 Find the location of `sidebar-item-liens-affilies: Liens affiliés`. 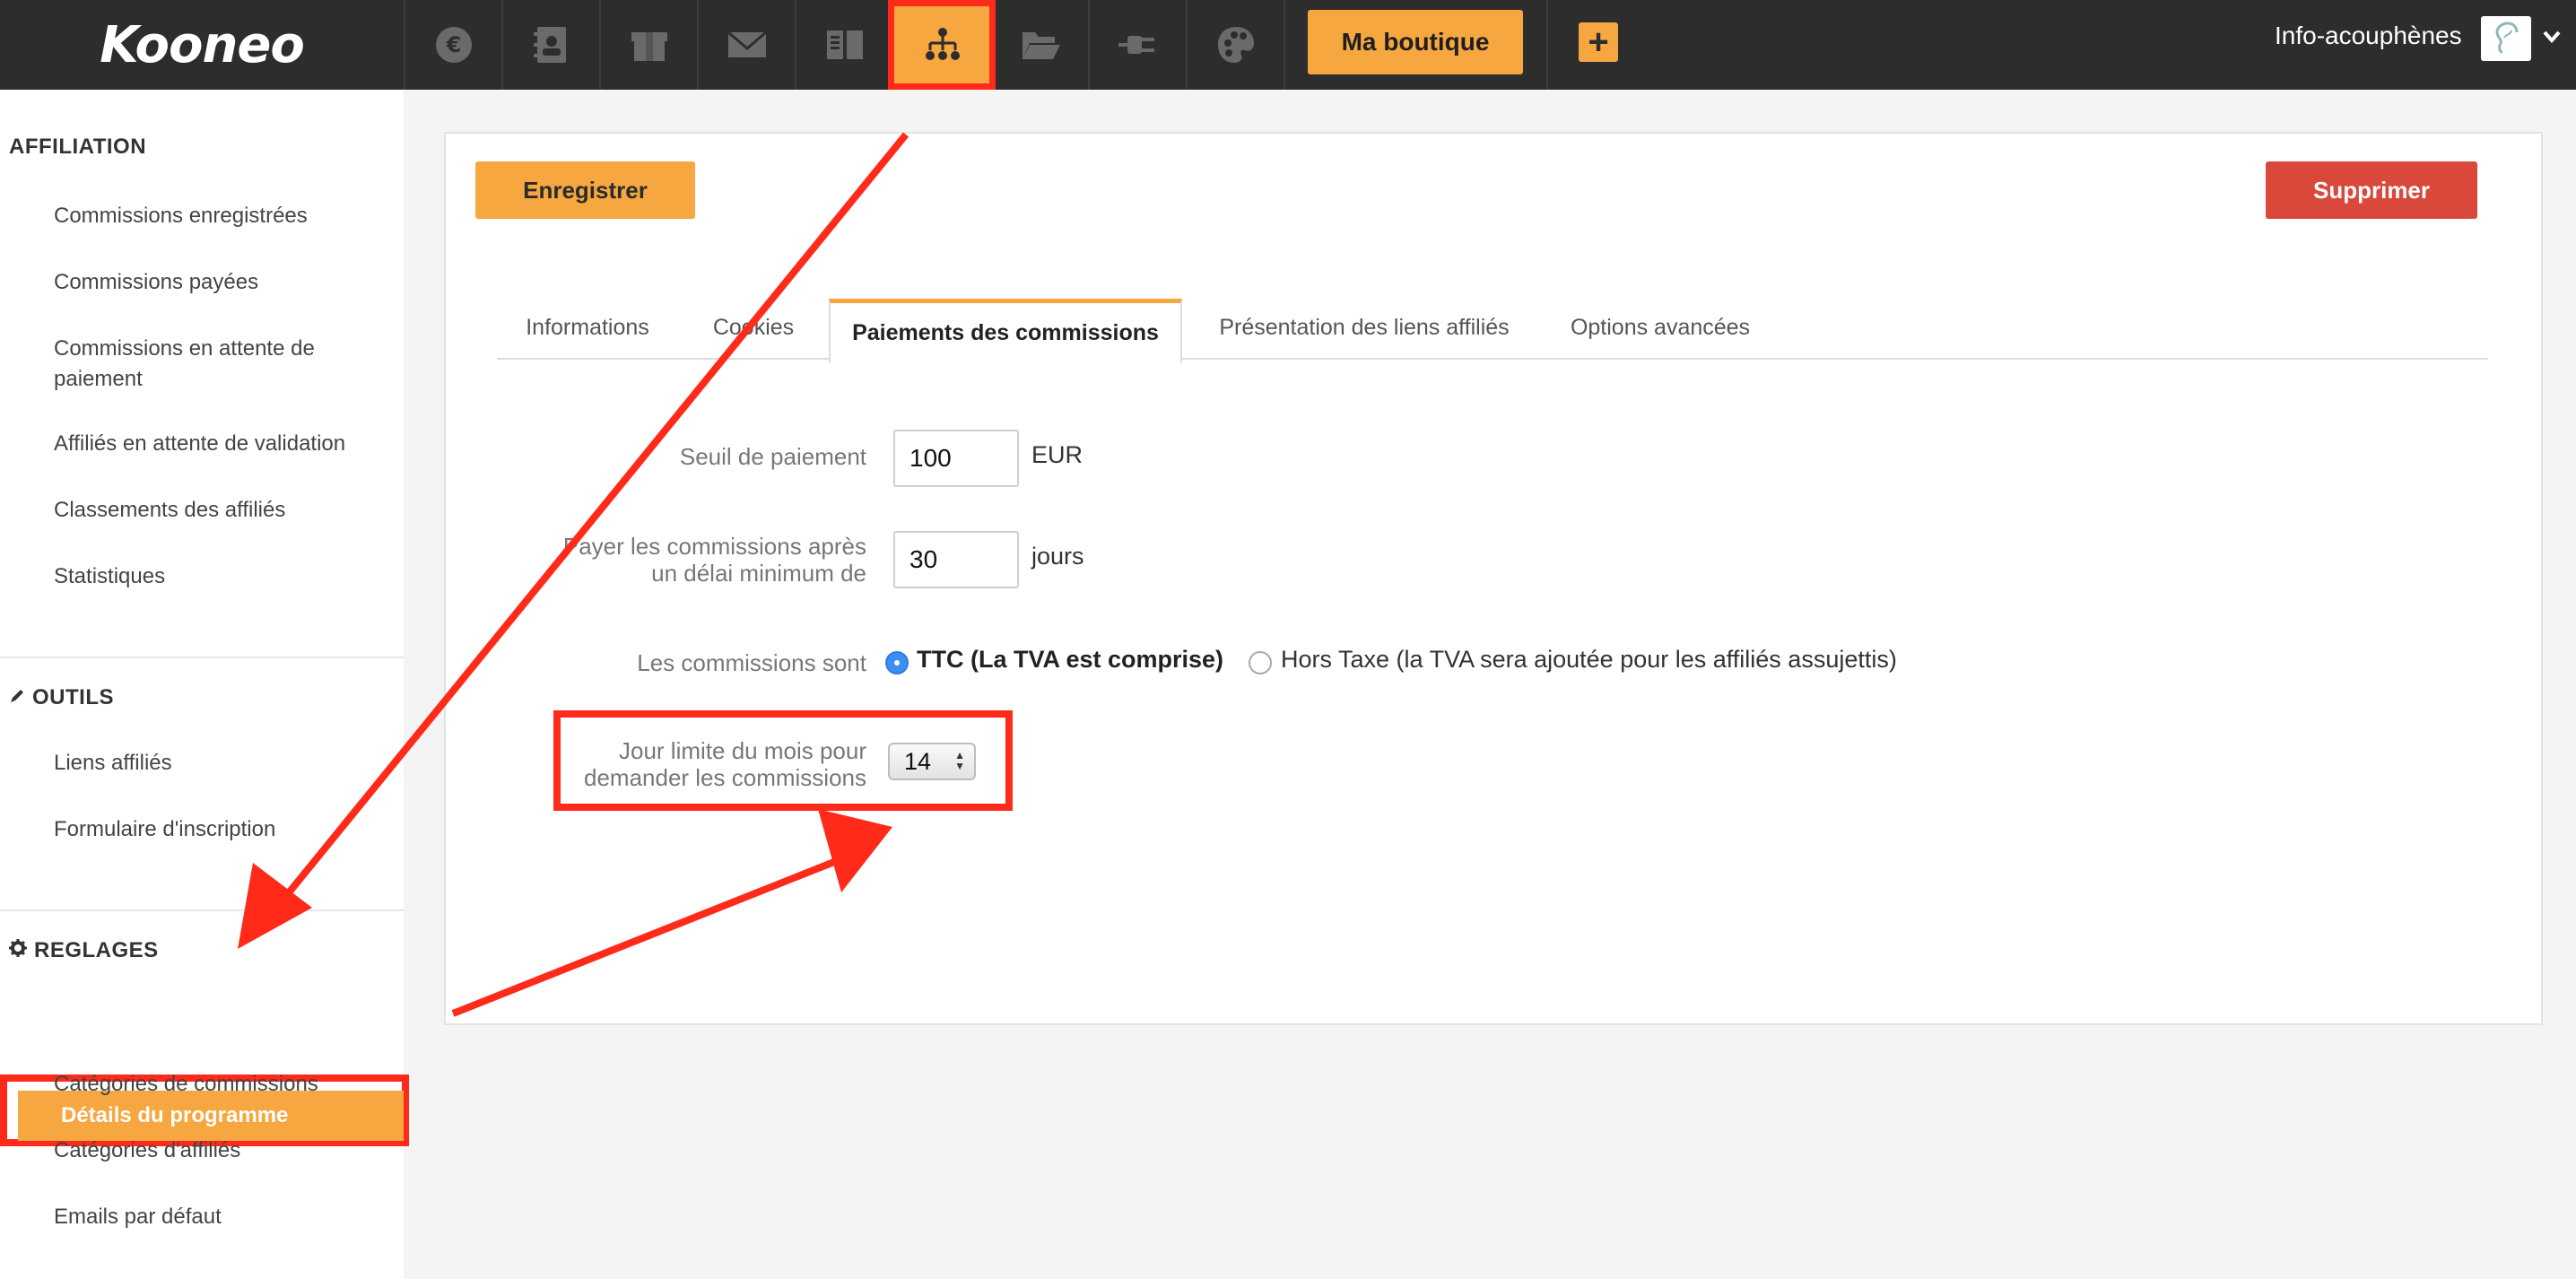

sidebar-item-liens-affilies: Liens affiliés is located at coordinates (224, 763).